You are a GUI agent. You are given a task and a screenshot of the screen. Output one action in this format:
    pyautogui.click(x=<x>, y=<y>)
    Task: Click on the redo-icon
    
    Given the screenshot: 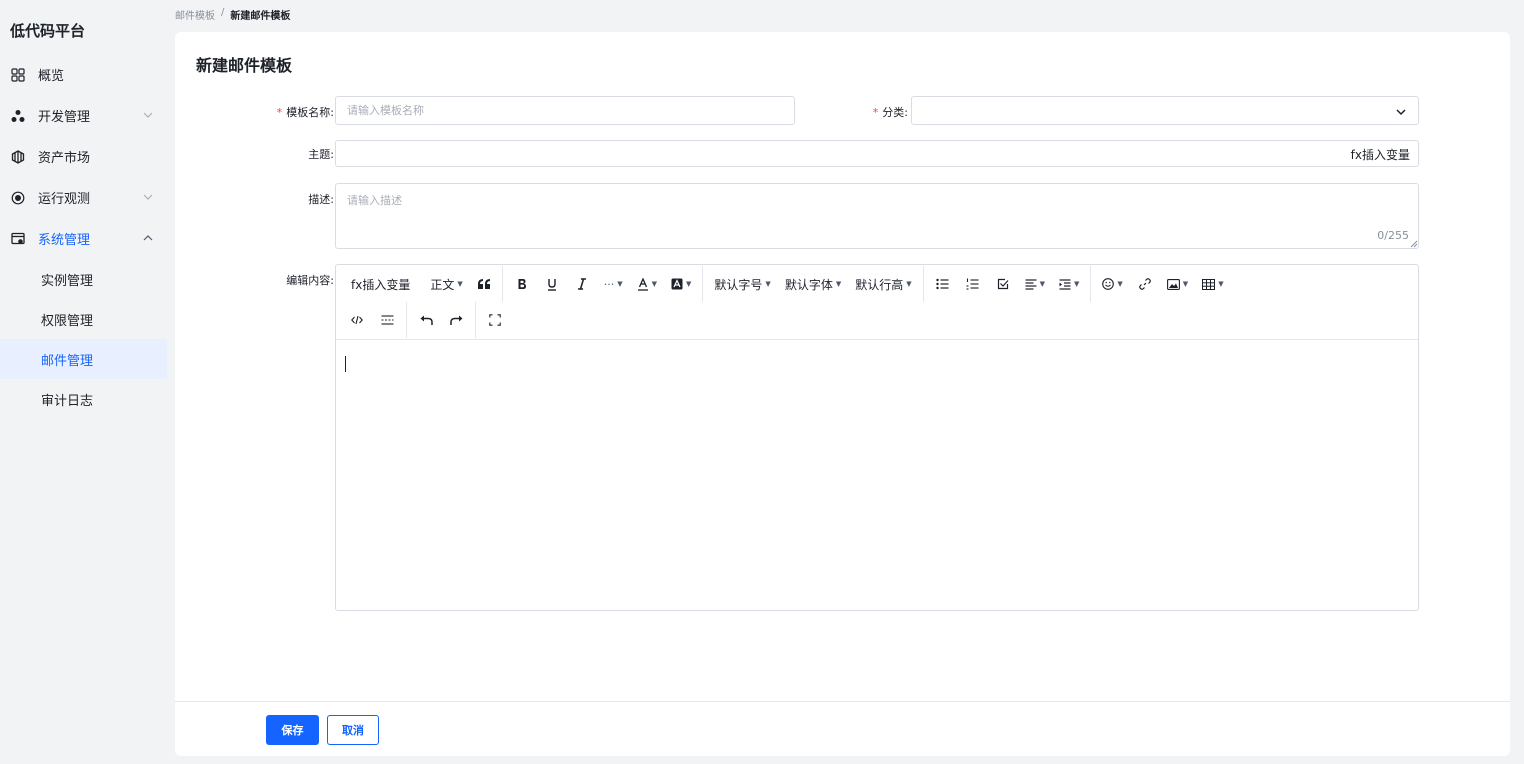 What is the action you would take?
    pyautogui.click(x=456, y=320)
    